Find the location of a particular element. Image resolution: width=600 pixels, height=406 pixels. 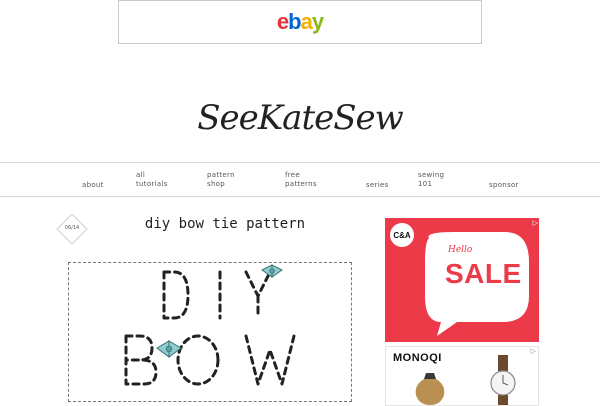

ca-sale-ad: C&A ▷ Hello SALE is located at coordinates (462, 280).